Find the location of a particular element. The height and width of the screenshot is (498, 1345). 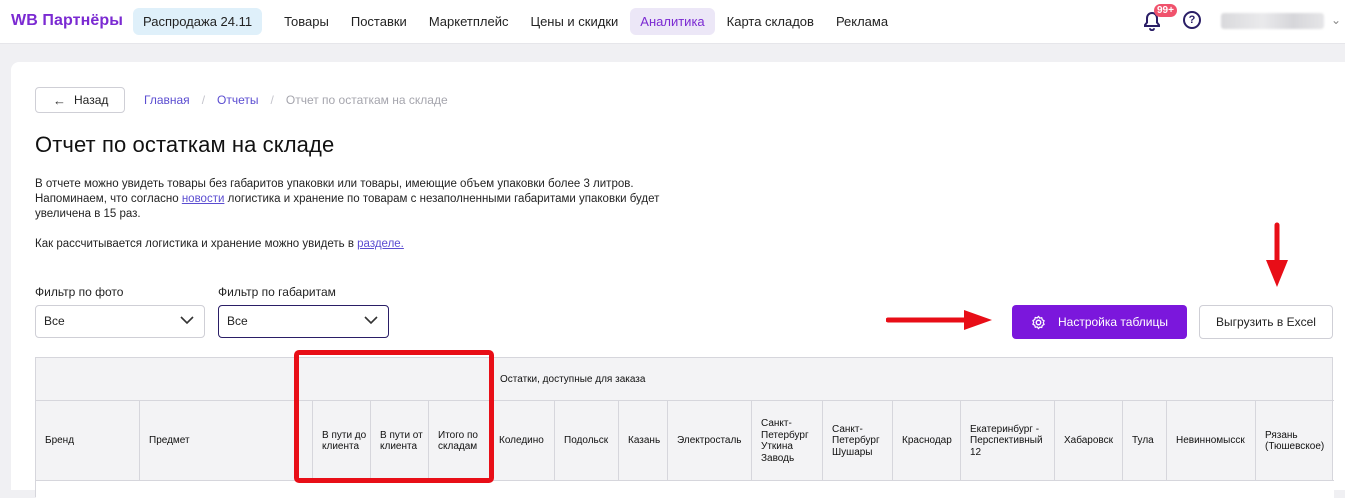

dims-filter-label: Фильтр по габаритам is located at coordinates (277, 292).